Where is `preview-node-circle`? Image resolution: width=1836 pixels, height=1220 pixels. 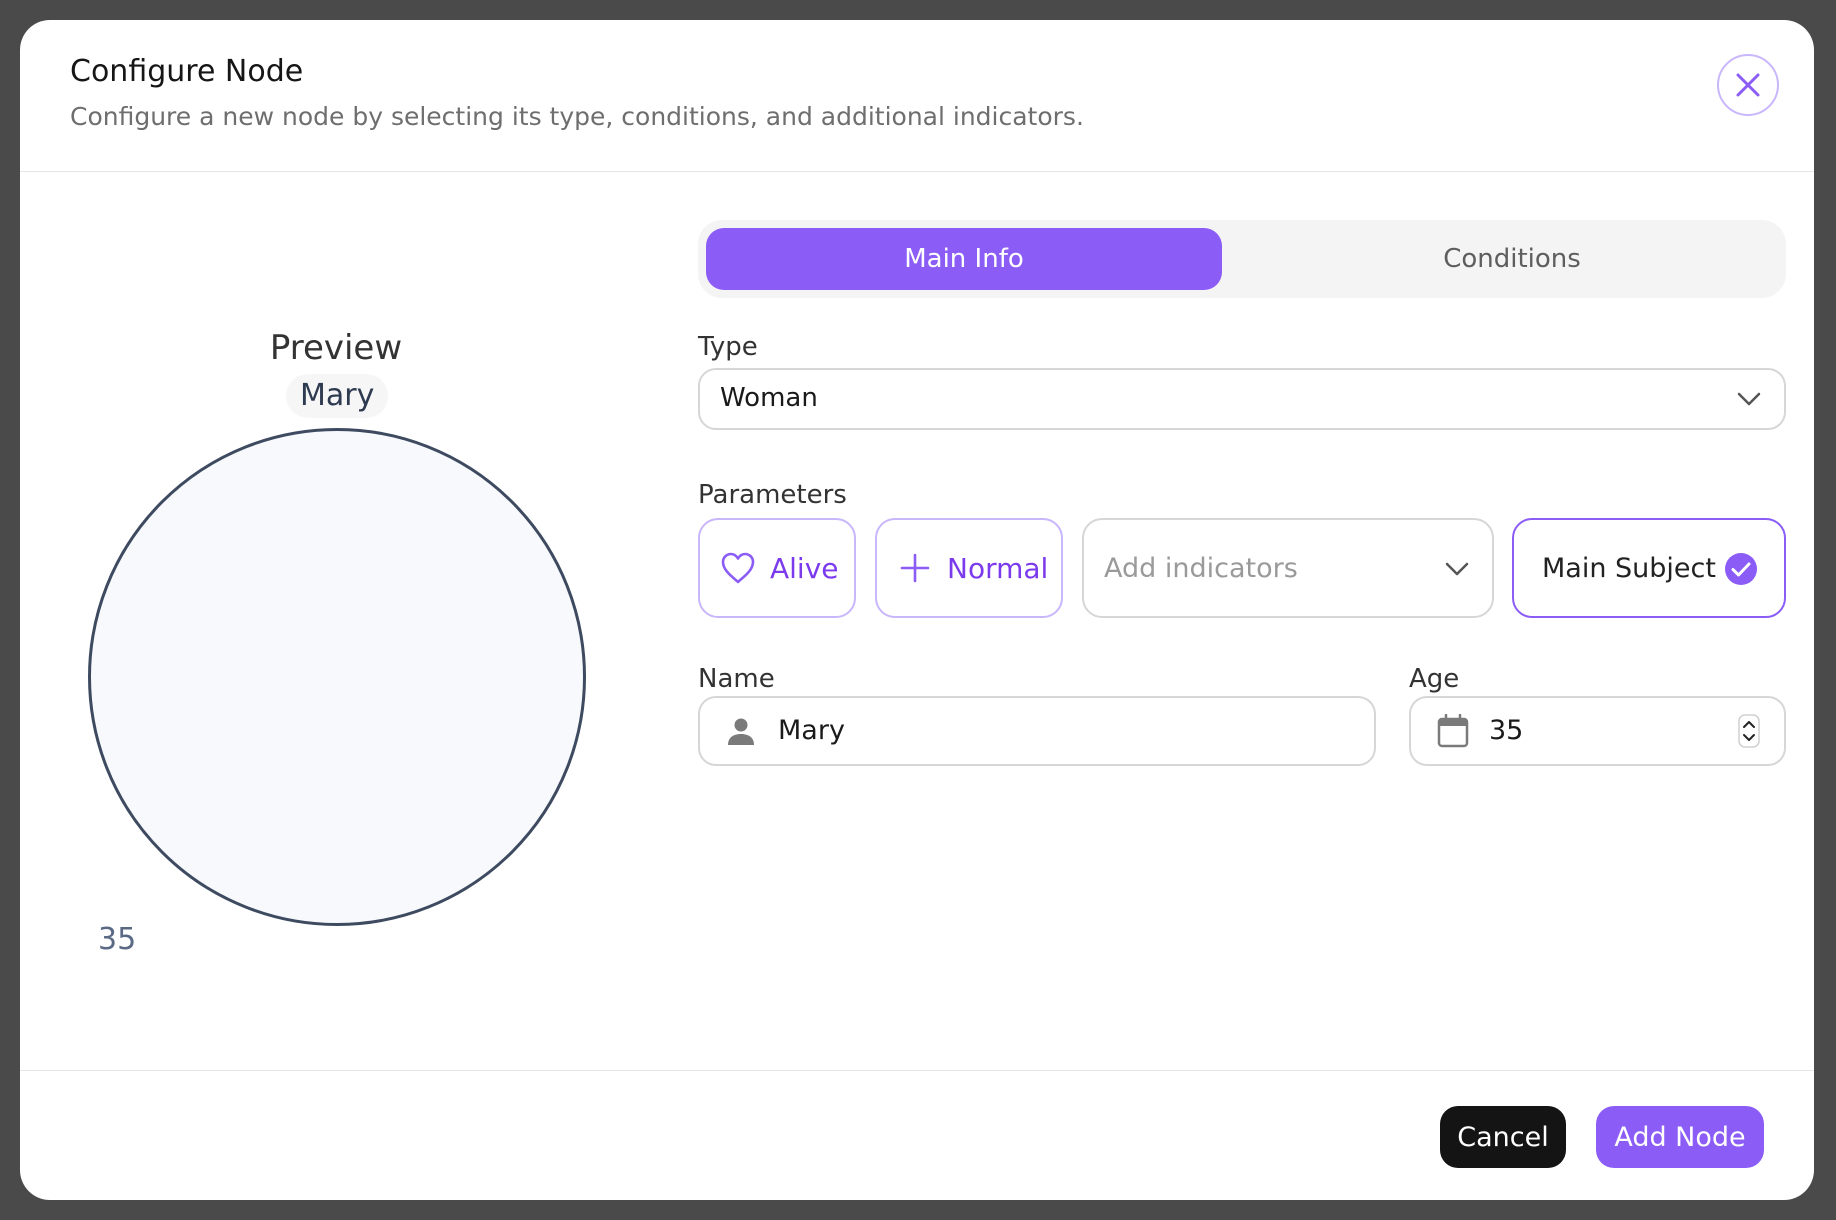 preview-node-circle is located at coordinates (337, 677).